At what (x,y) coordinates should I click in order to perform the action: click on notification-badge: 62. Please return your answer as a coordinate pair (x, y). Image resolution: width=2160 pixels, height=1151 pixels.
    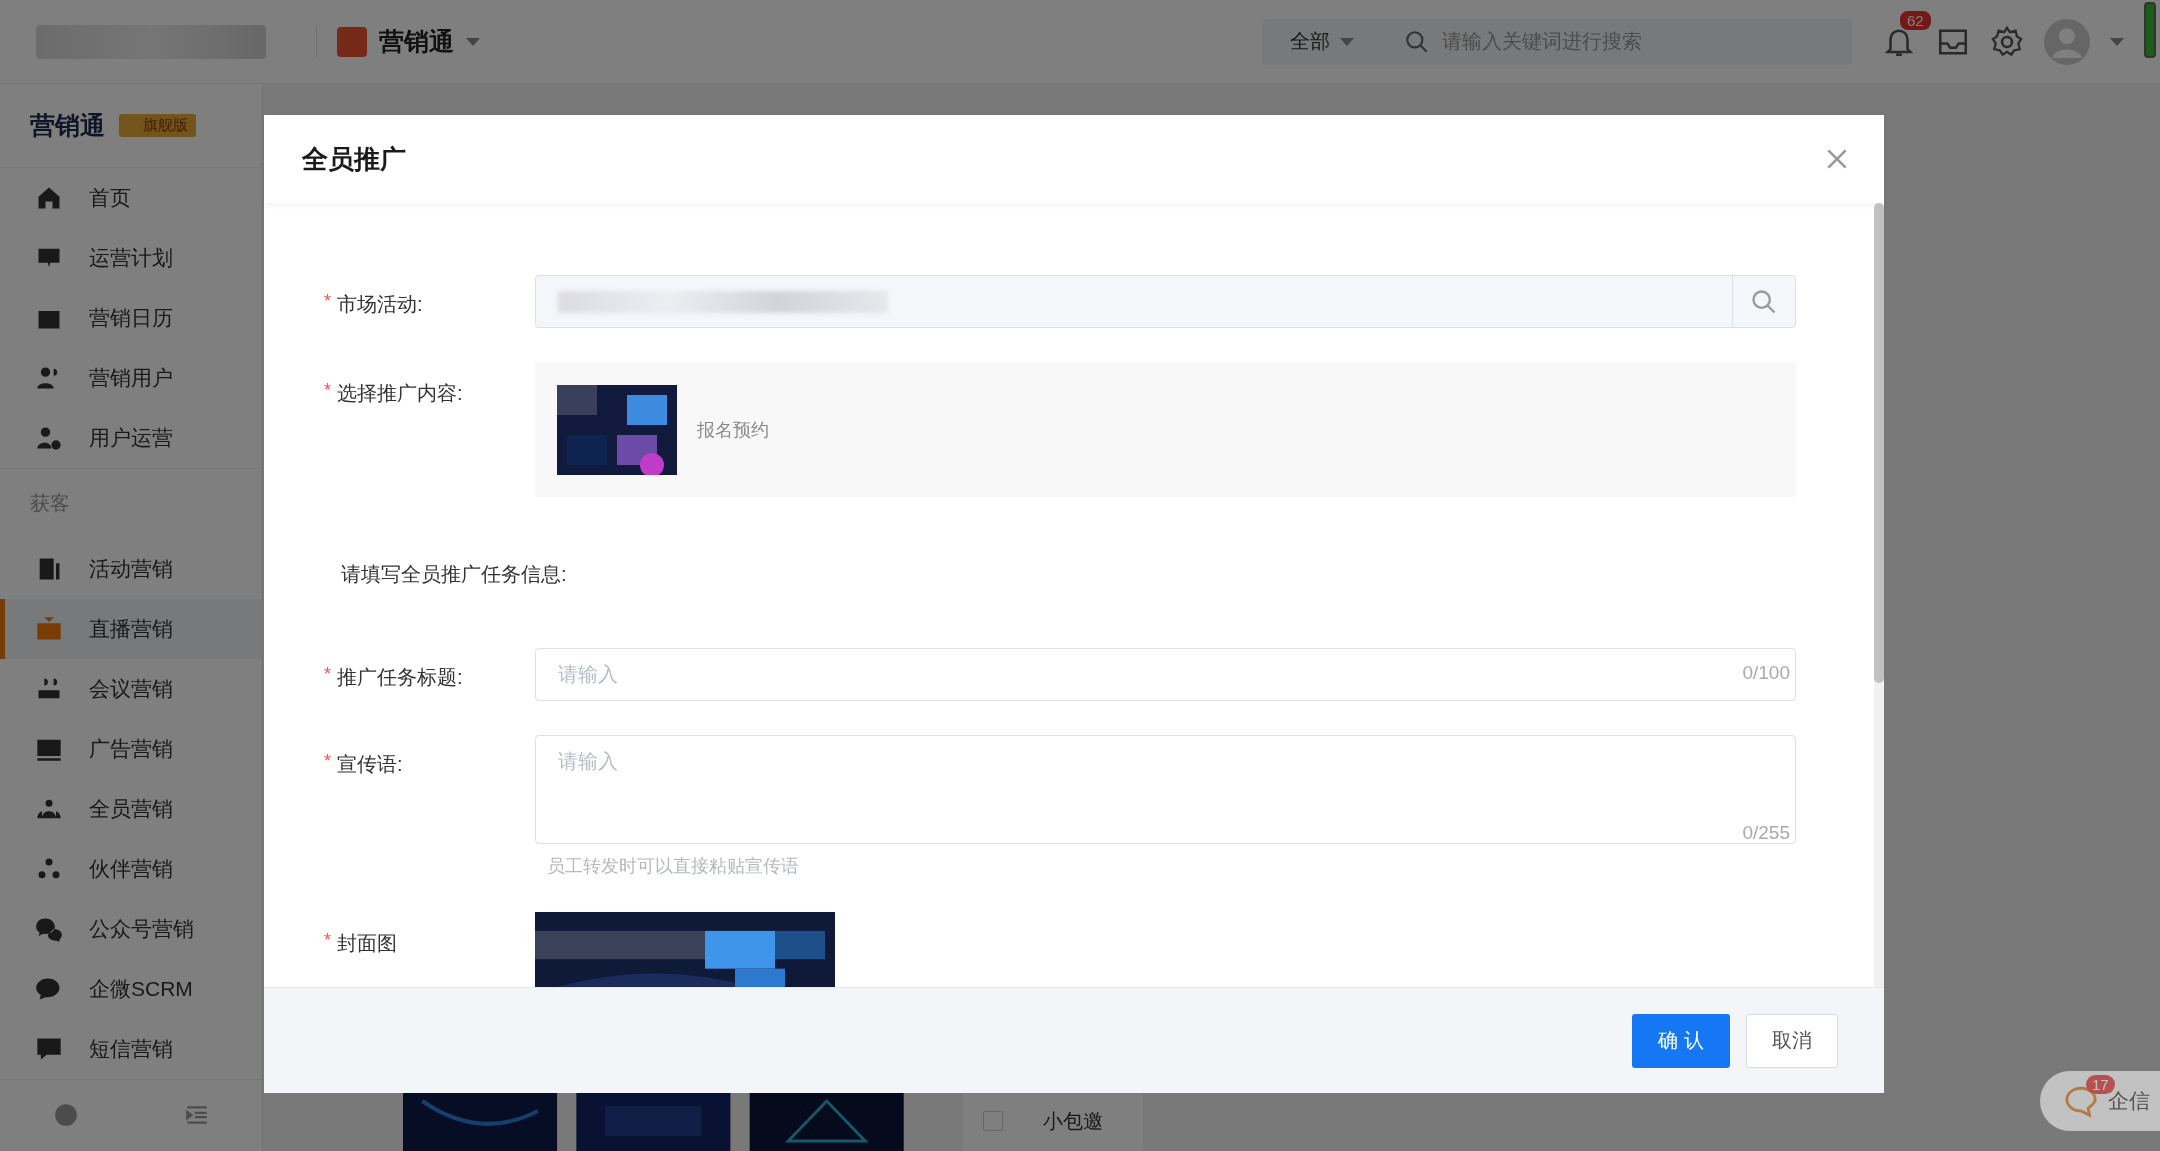
    Looking at the image, I should click on (1915, 20).